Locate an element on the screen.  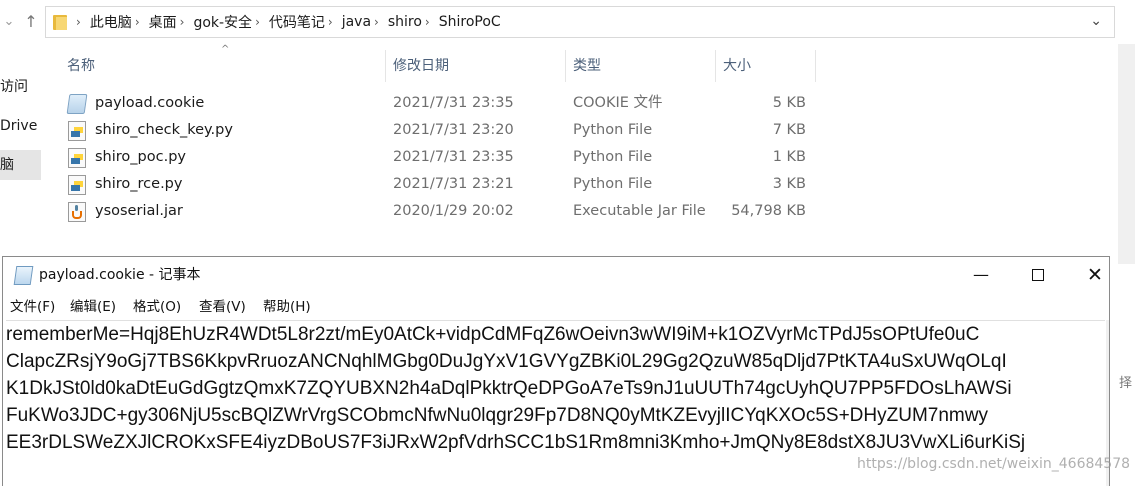
sort-ascending-icon: ^ is located at coordinates (225, 49).